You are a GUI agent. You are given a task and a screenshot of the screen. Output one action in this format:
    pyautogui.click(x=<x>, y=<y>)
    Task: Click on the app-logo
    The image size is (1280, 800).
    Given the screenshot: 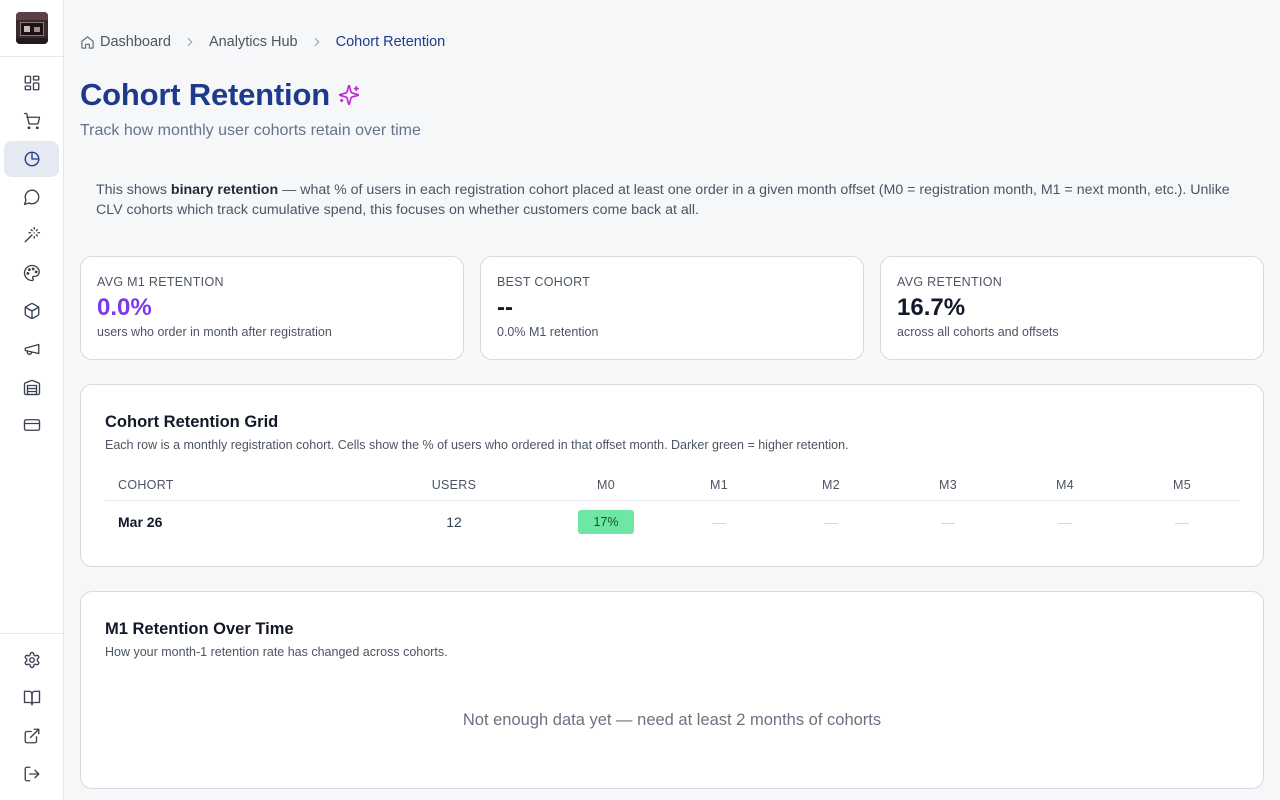 What is the action you would take?
    pyautogui.click(x=32, y=28)
    